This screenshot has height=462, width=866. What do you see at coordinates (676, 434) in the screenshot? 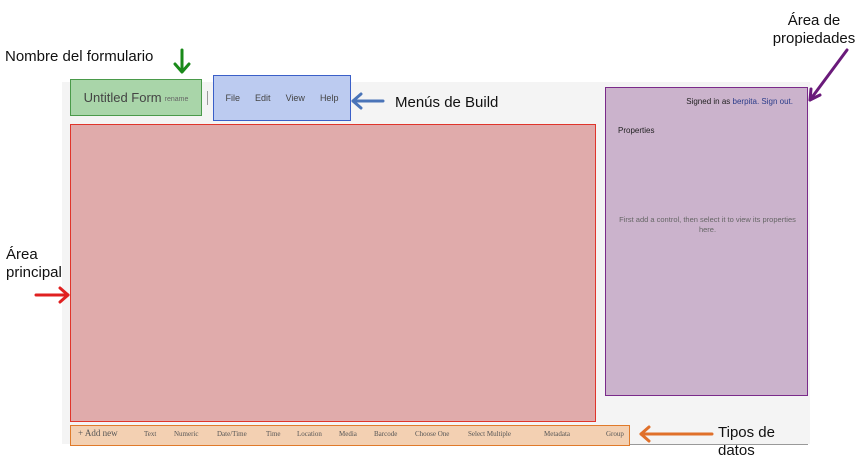
I see `orange-left-arrow-icon` at bounding box center [676, 434].